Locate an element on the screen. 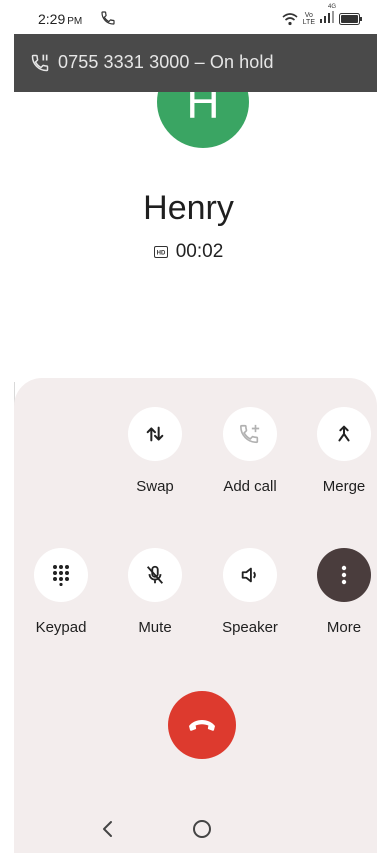  volte-indicator: Vo LTE is located at coordinates (309, 19).